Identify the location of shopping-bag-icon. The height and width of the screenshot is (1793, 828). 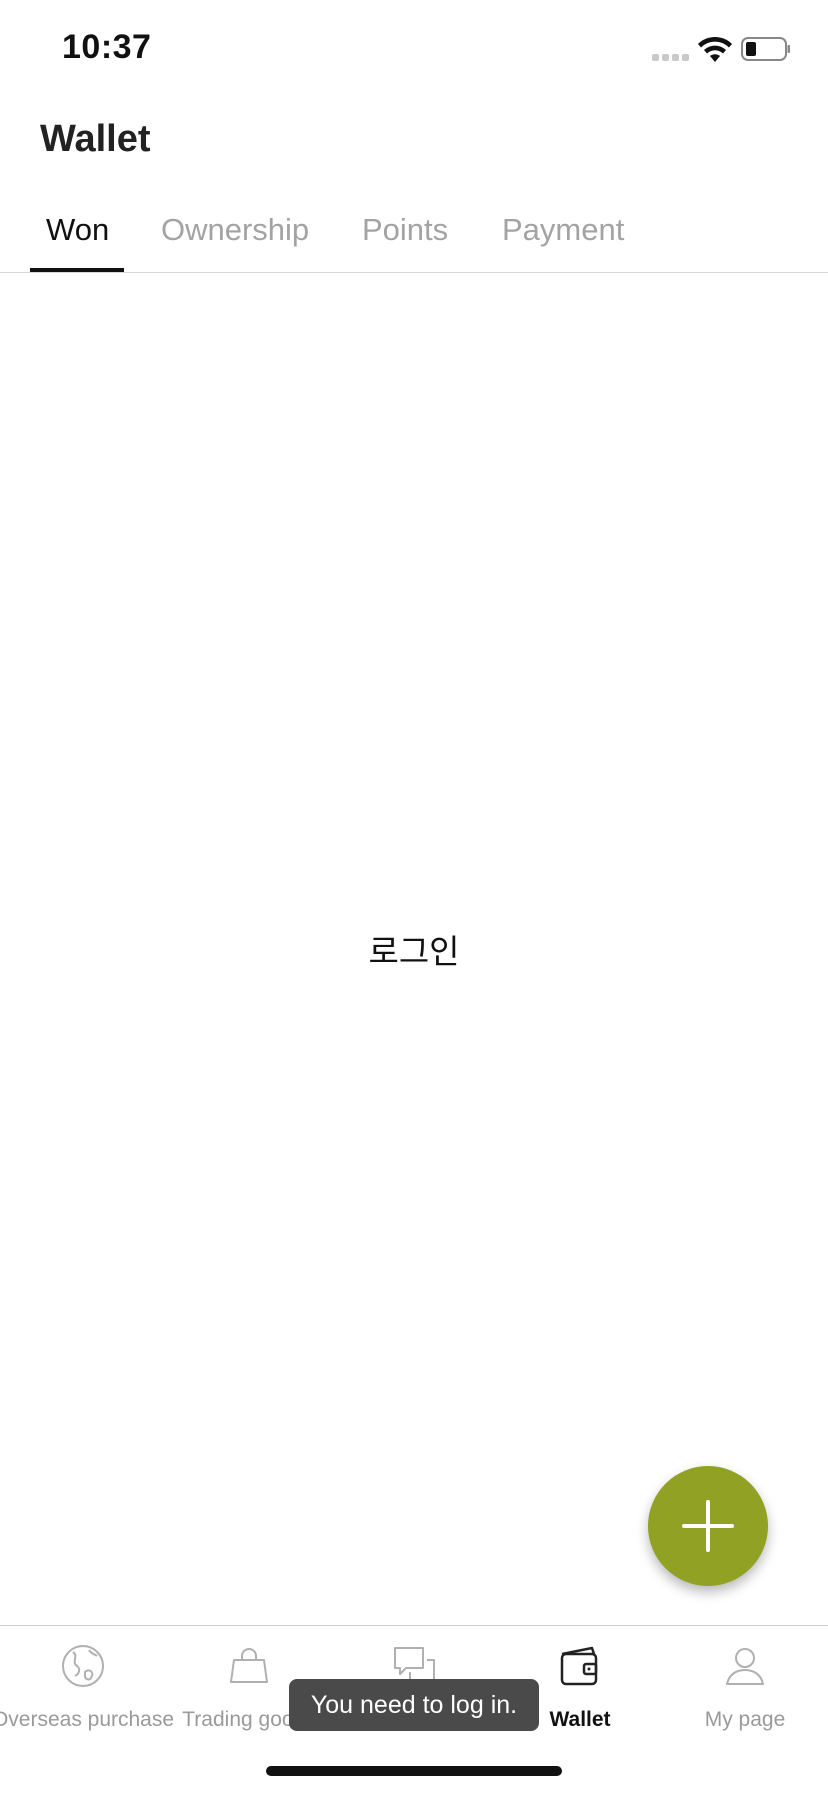
(249, 1665).